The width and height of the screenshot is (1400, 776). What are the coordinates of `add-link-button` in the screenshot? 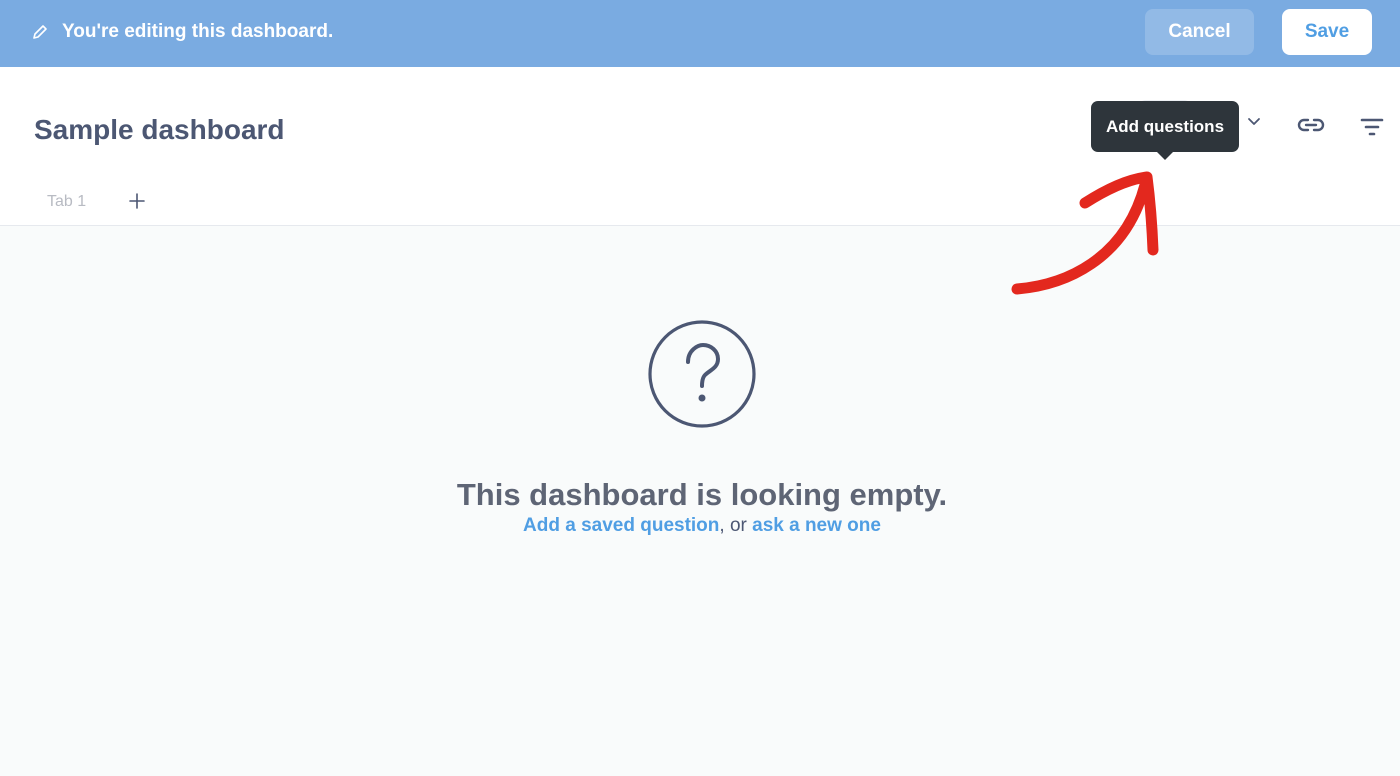 It's located at (1311, 125).